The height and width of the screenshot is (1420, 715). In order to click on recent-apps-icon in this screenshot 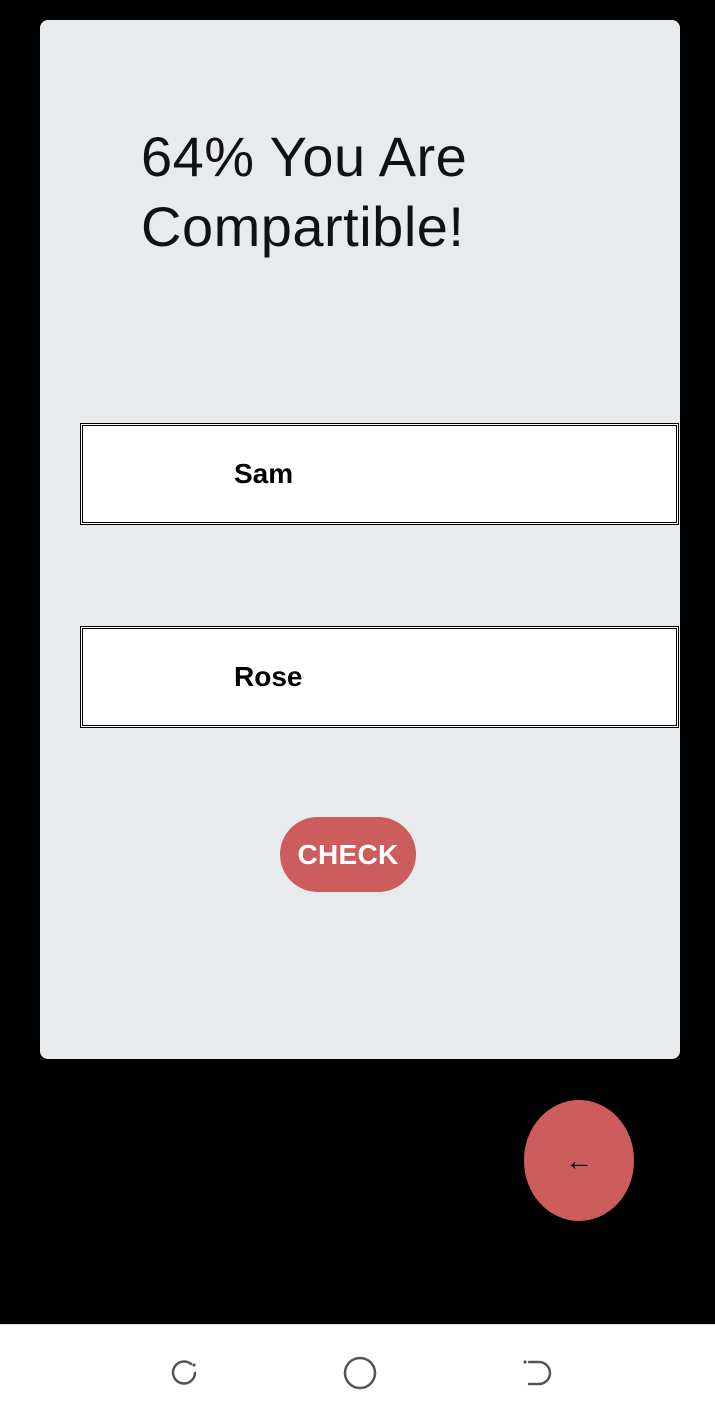, I will do `click(184, 1372)`.